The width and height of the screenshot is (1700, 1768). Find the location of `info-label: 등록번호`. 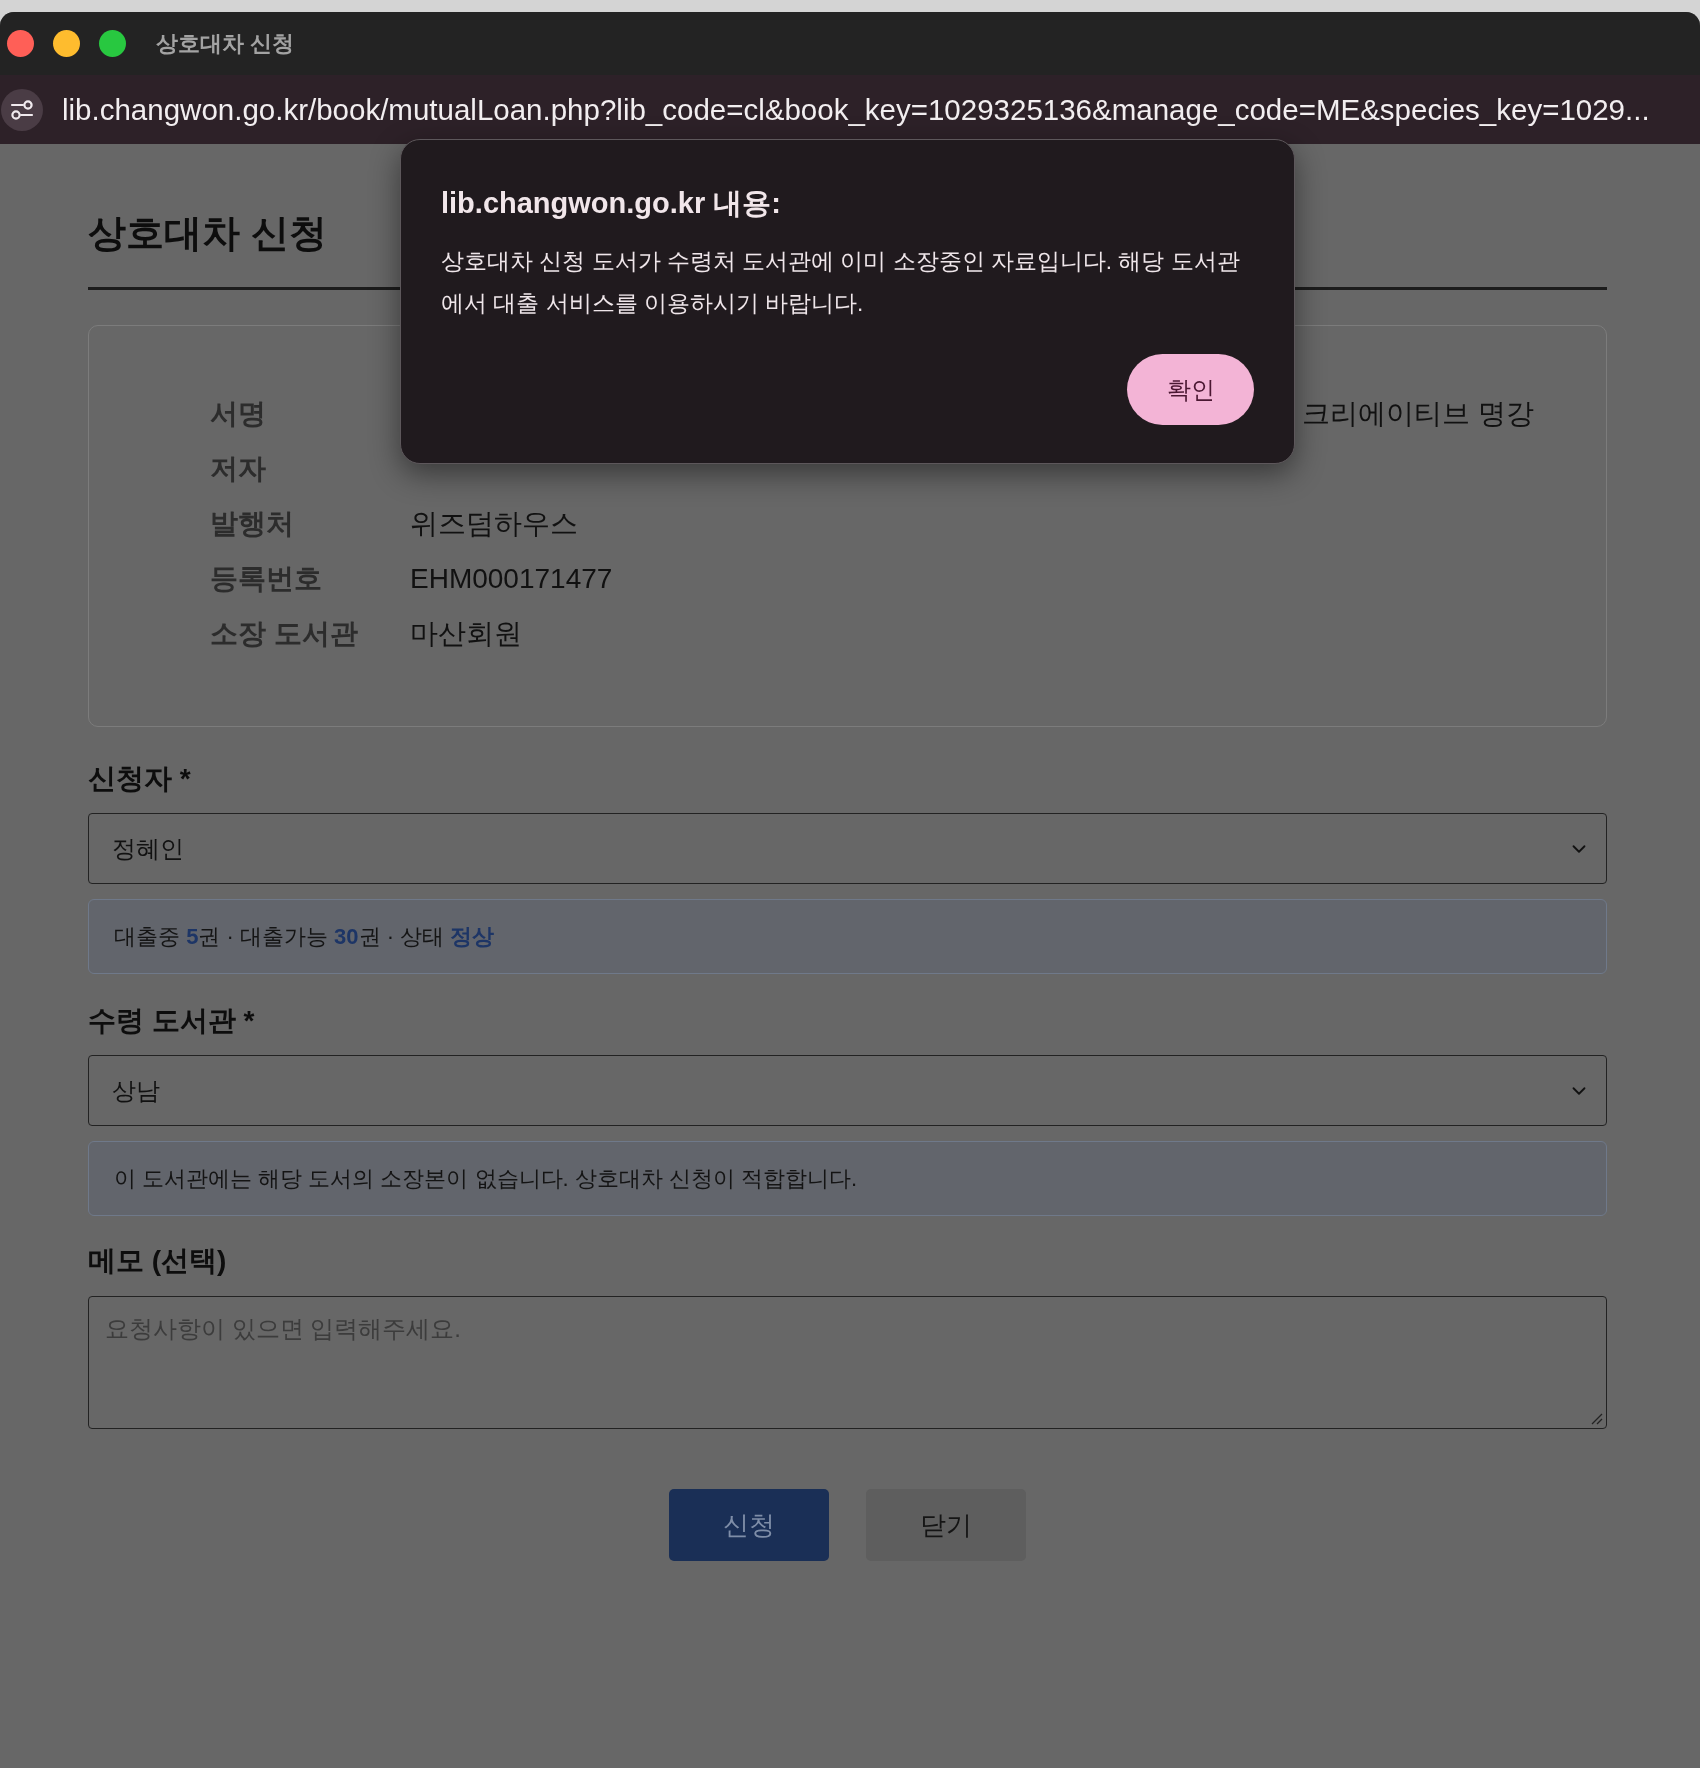

info-label: 등록번호 is located at coordinates (266, 578).